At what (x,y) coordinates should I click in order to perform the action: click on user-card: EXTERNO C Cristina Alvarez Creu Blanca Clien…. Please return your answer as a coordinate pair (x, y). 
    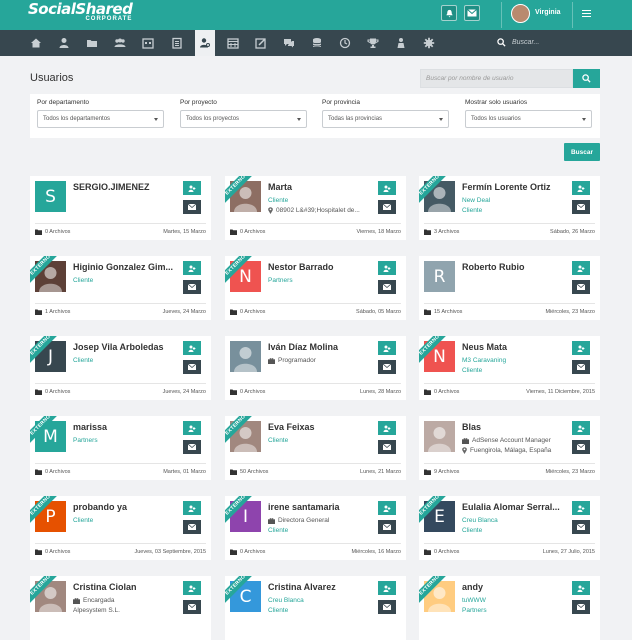
    Looking at the image, I should click on (315, 608).